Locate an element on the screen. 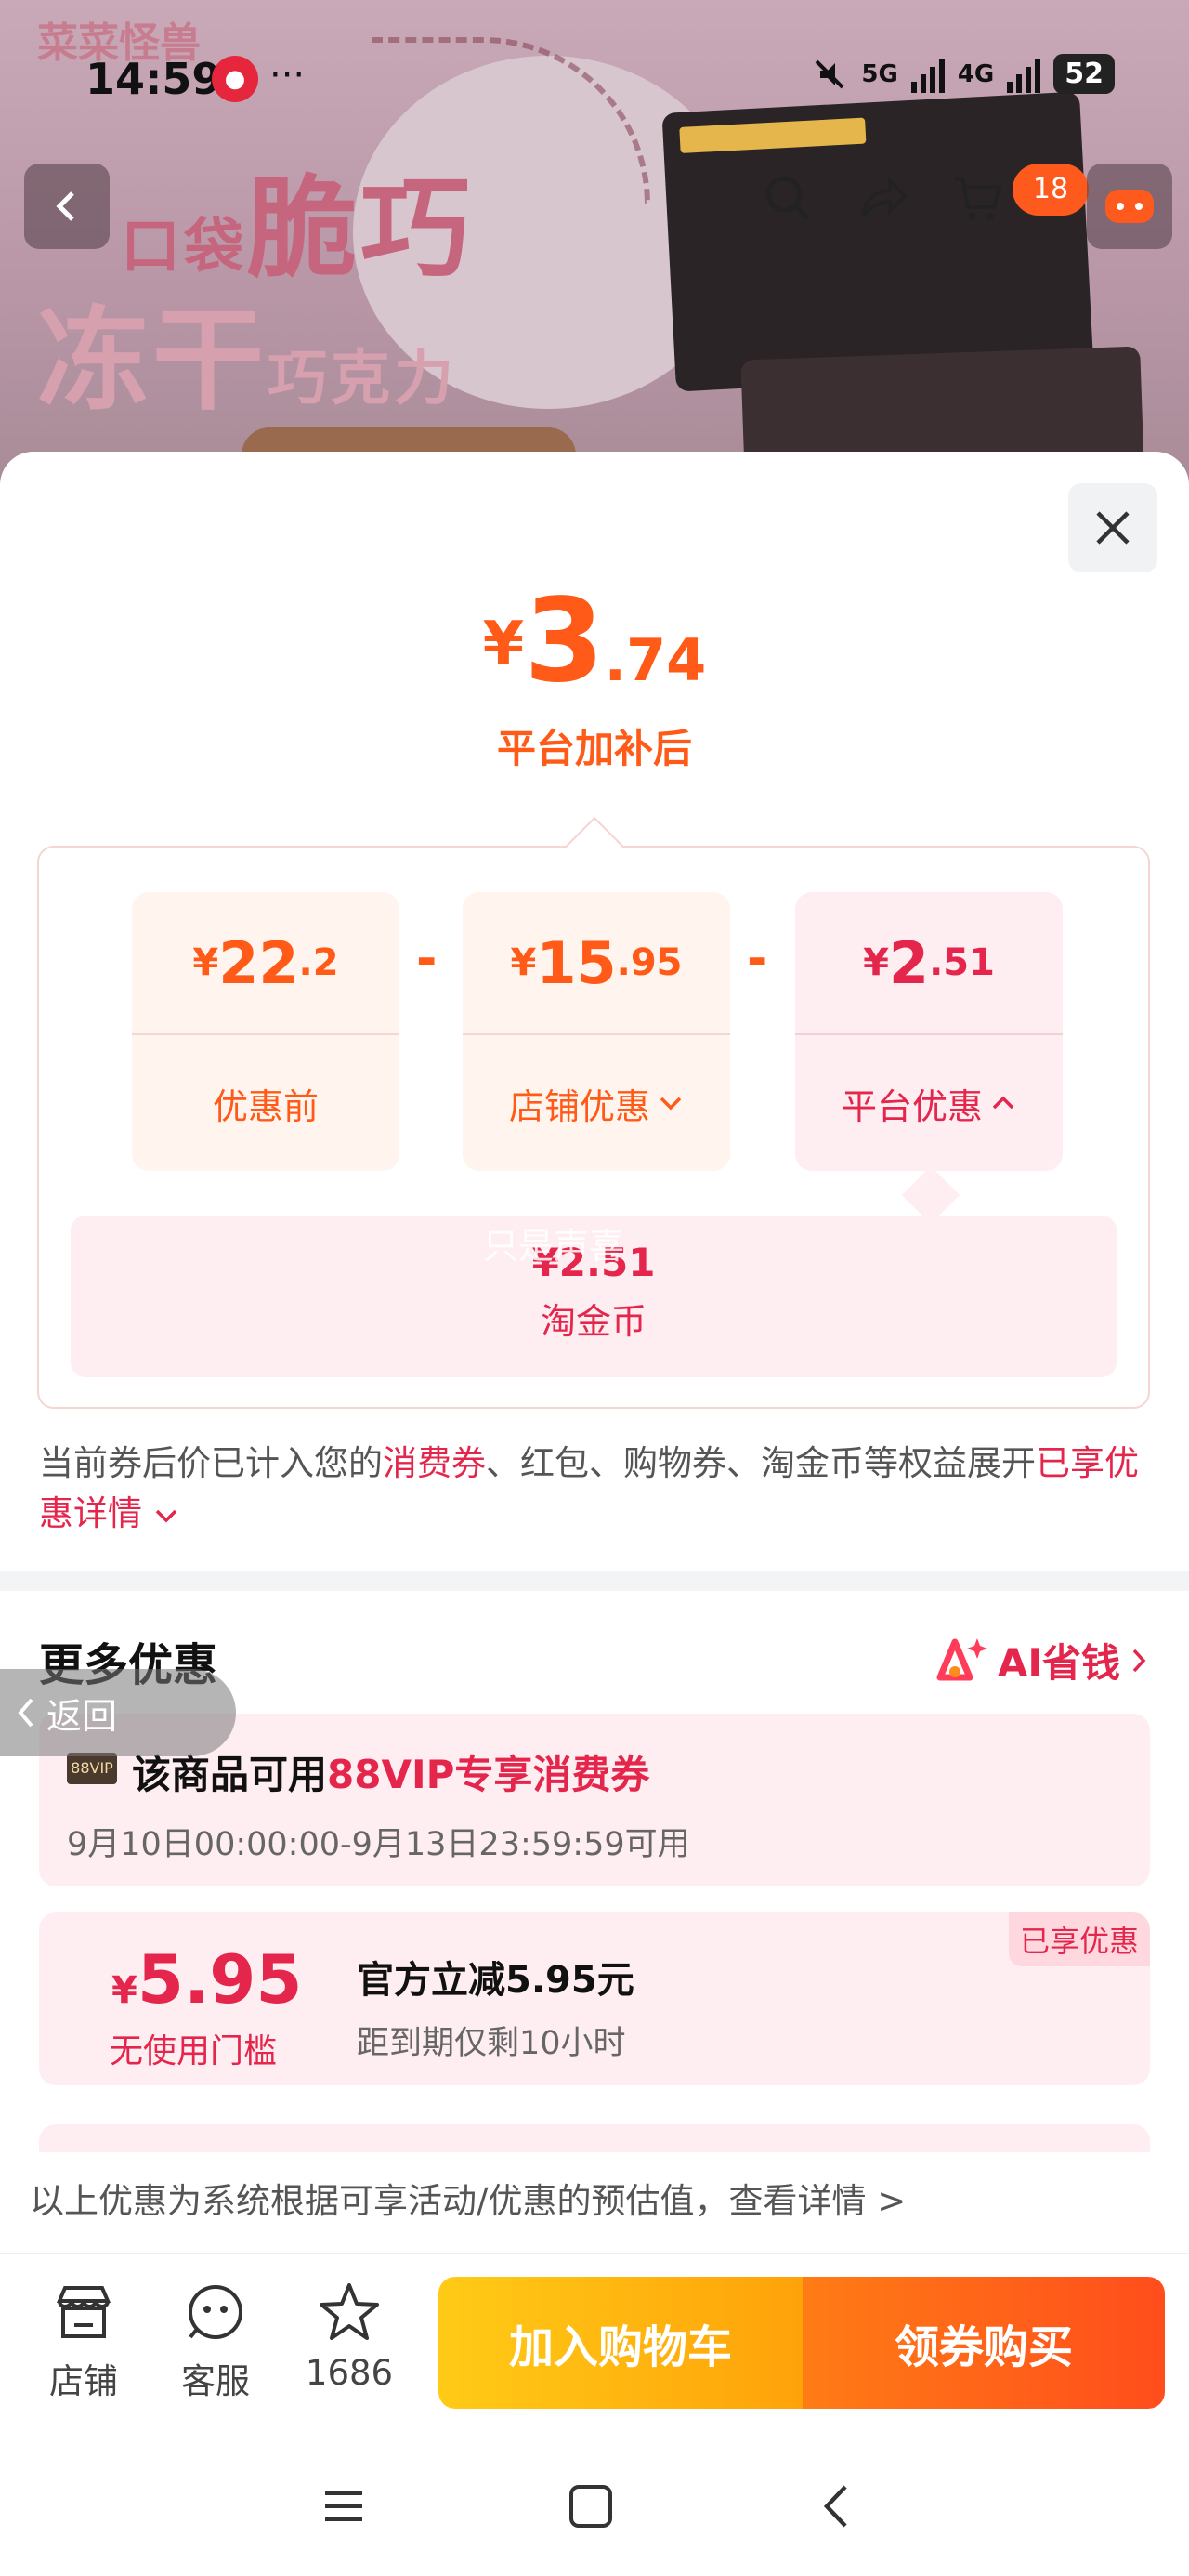 The height and width of the screenshot is (2576, 1189). price-subtitle: 平台加补后 is located at coordinates (594, 748).